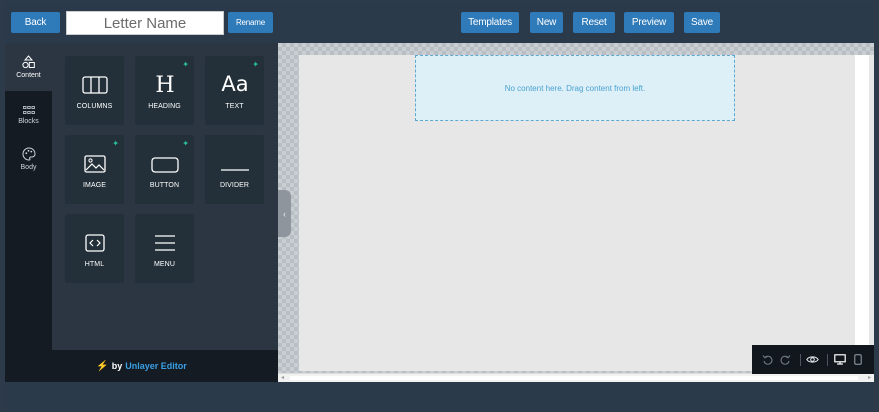  Describe the element at coordinates (164, 264) in the screenshot. I see `tool-label: MENU` at that location.